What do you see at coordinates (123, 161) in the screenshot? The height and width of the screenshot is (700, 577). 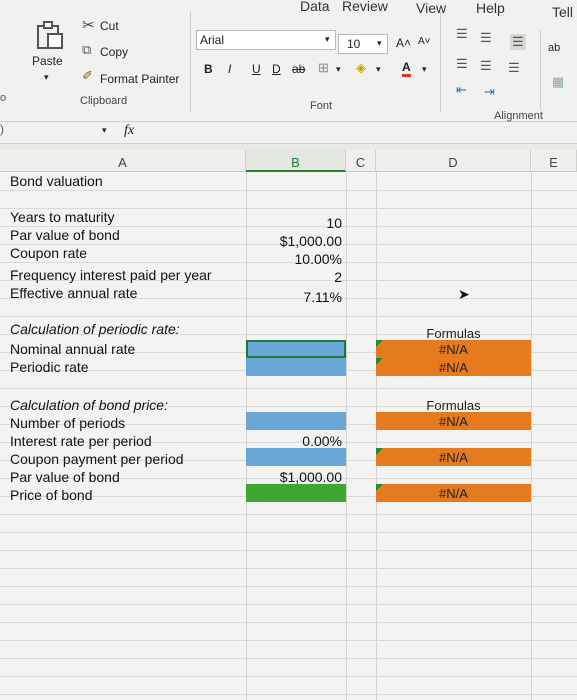 I see `column-header-a: A` at bounding box center [123, 161].